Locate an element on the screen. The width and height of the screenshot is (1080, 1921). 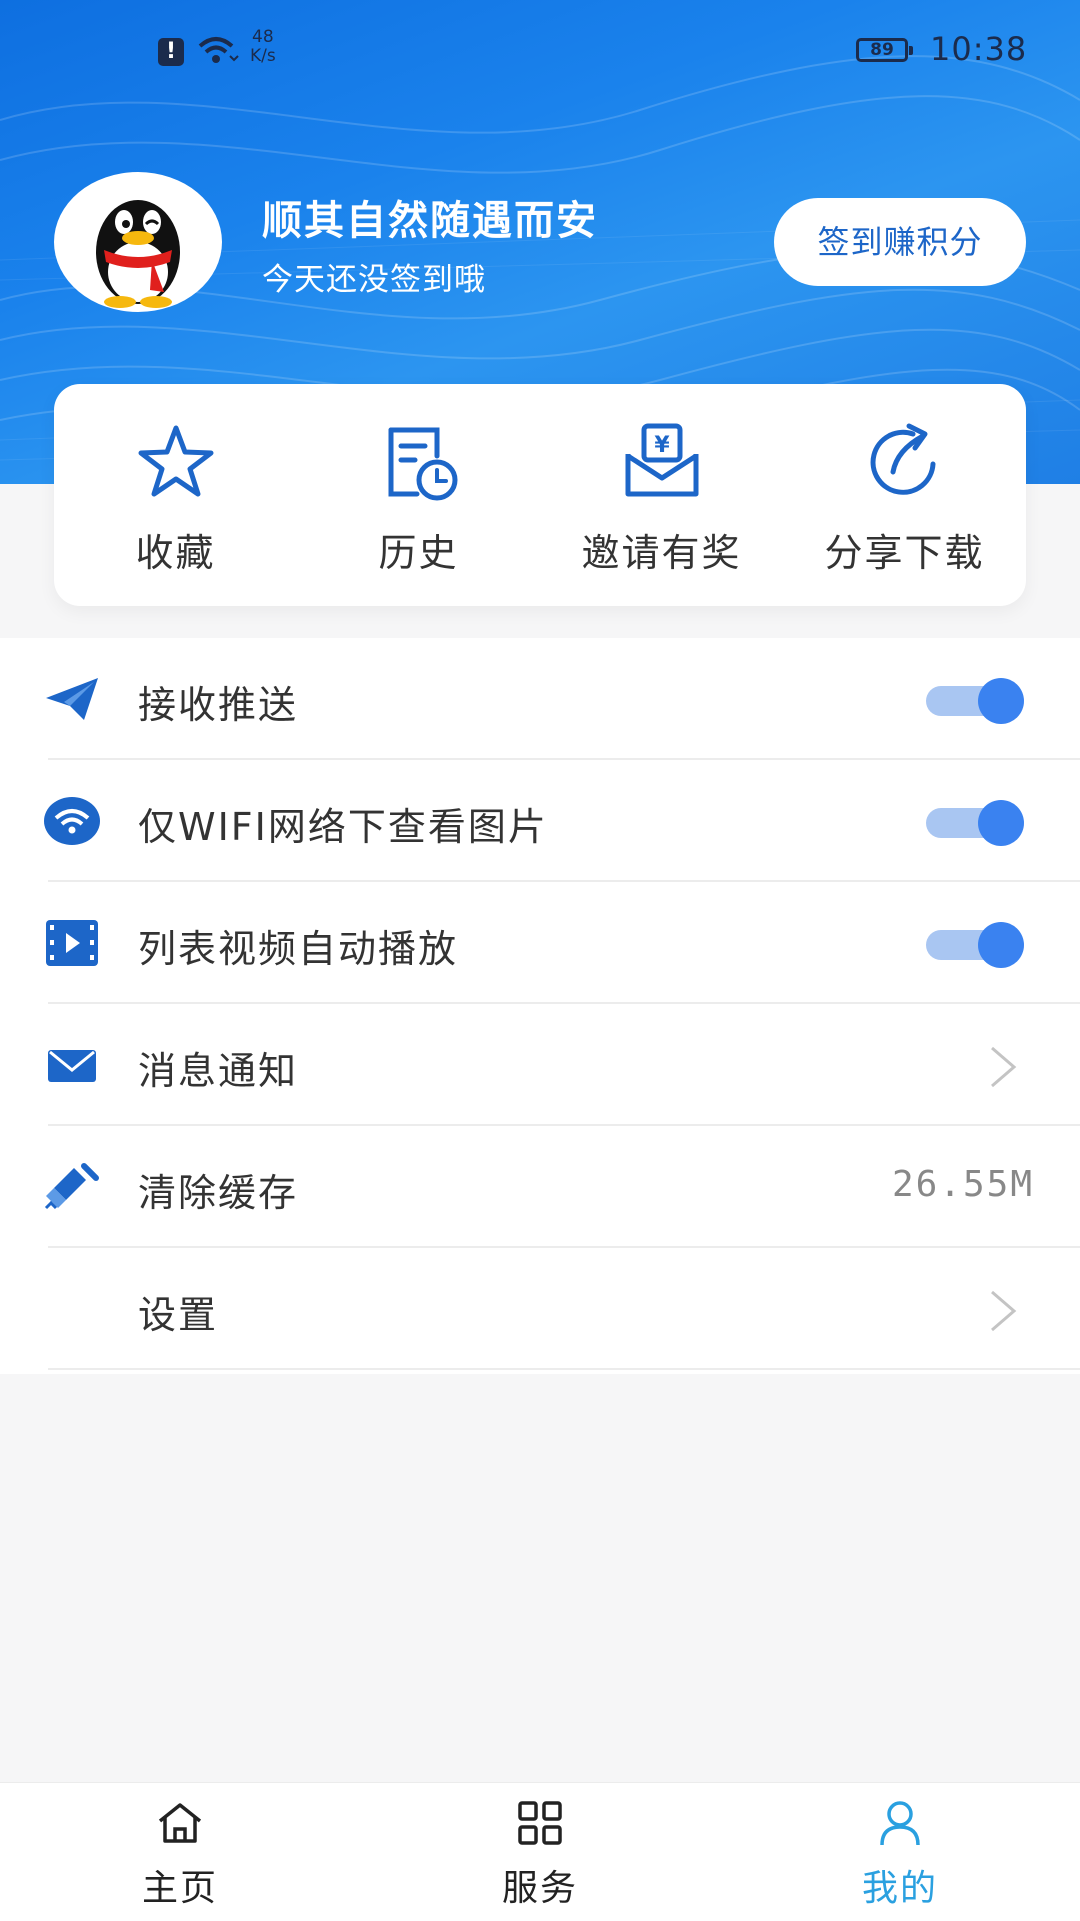
setting-label: 清除缓存 is located at coordinates (218, 1193).